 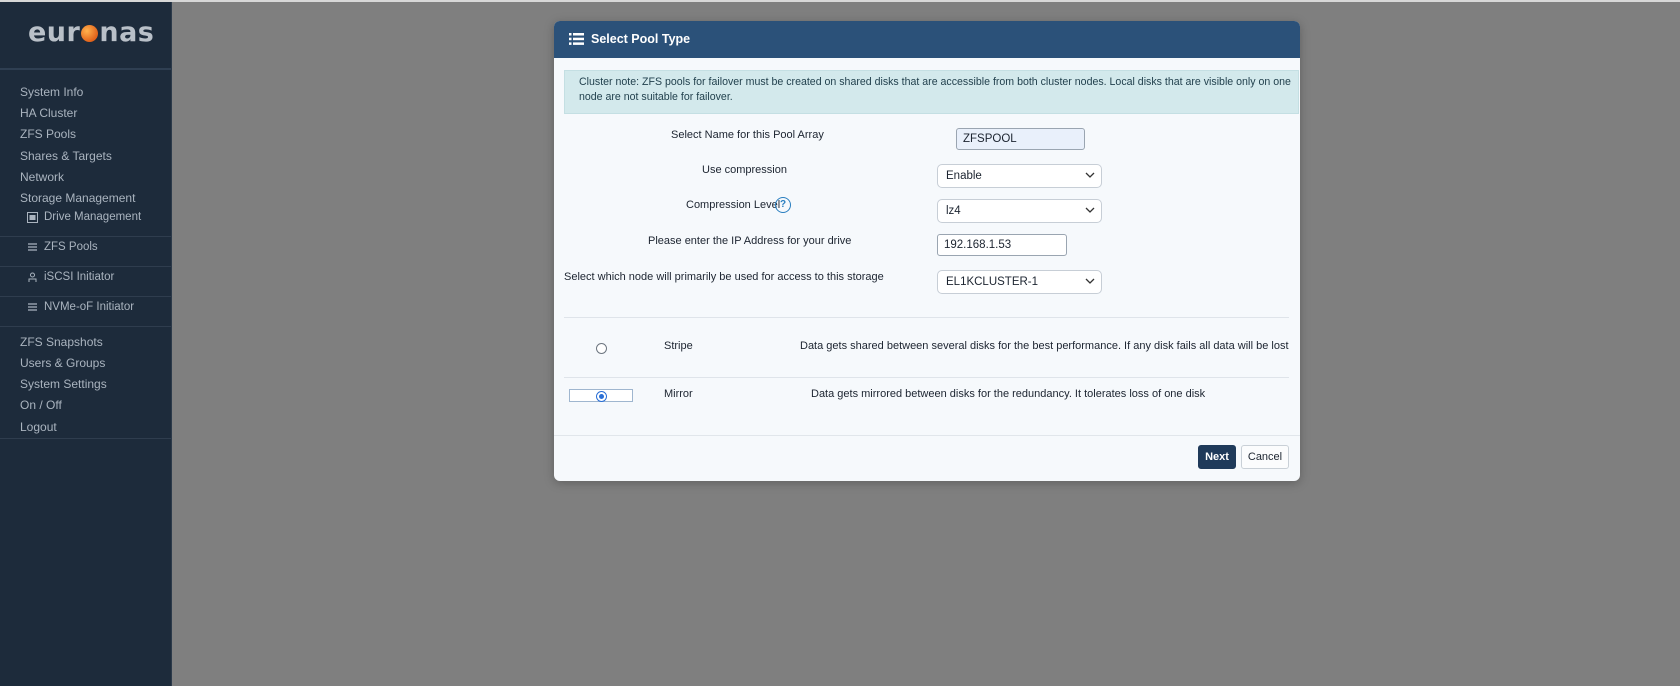 I want to click on sidebar-item-users-groups: Users & Groups, so click(x=62, y=363).